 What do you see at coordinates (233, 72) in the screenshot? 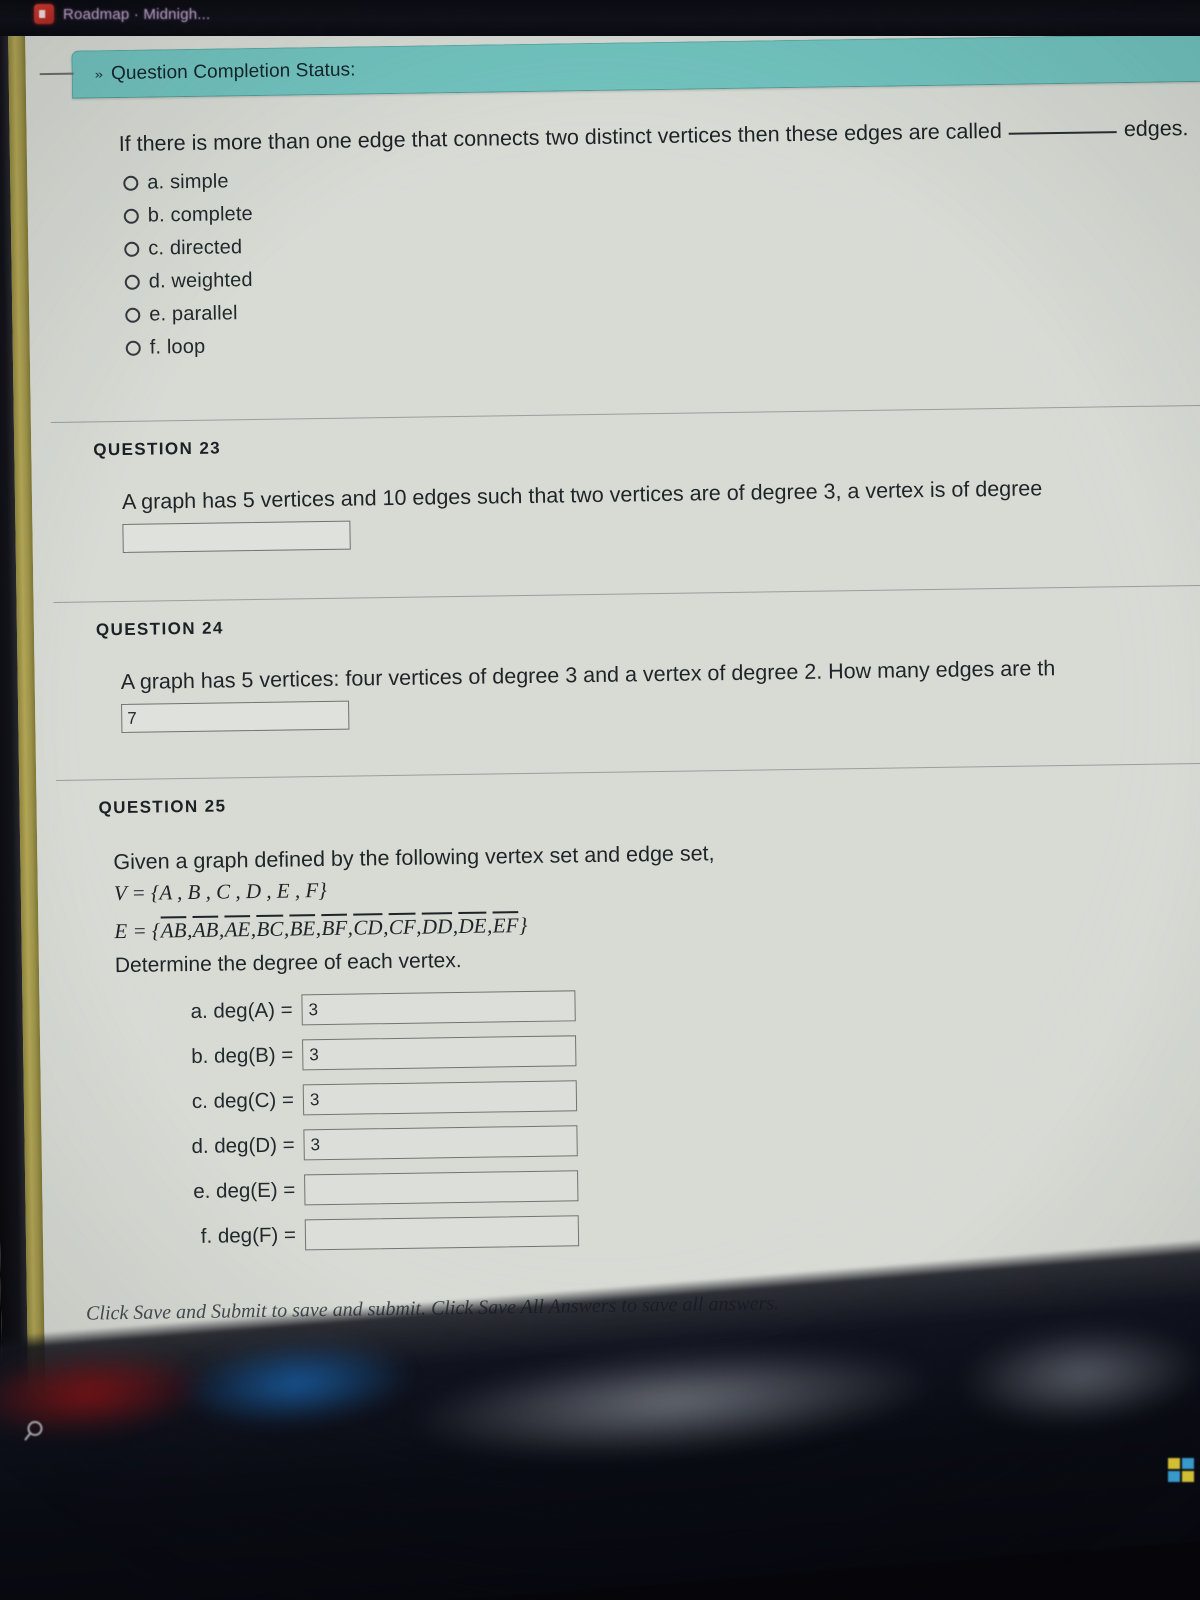
I see `status-bar-label: Question Completion Status:` at bounding box center [233, 72].